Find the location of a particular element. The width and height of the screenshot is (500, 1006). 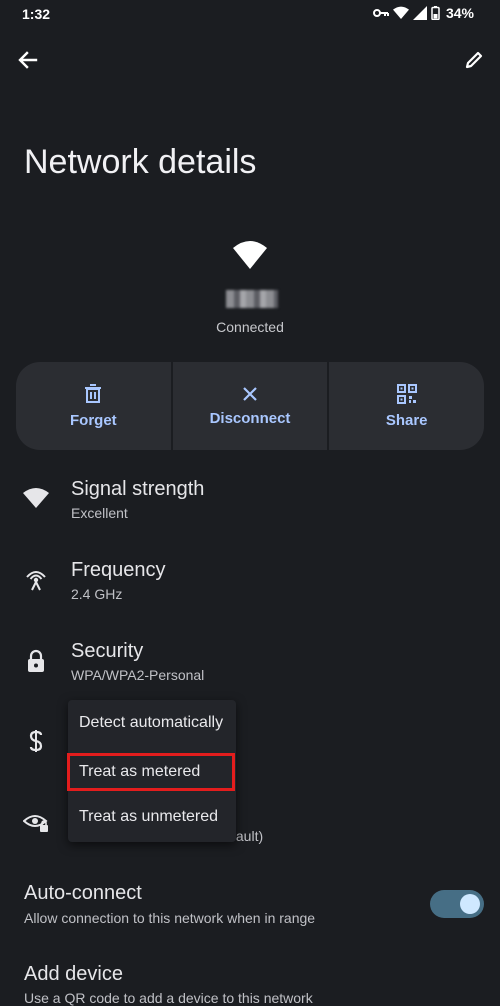

menu-item-label: Treat as metered is located at coordinates (140, 771).